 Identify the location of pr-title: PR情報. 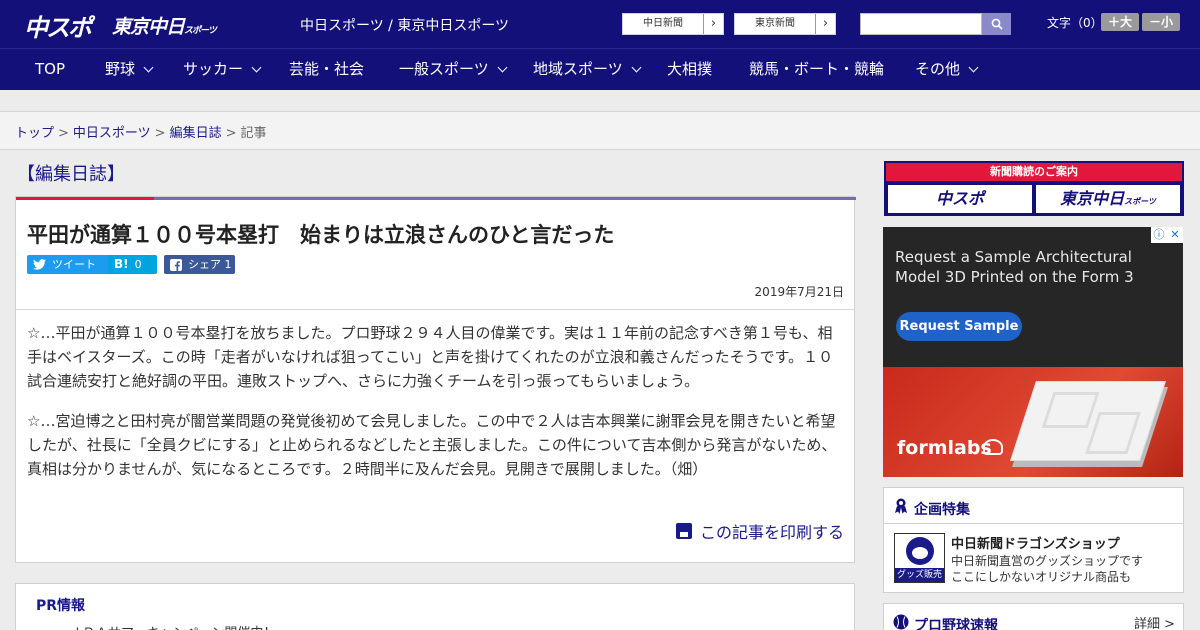
(61, 606).